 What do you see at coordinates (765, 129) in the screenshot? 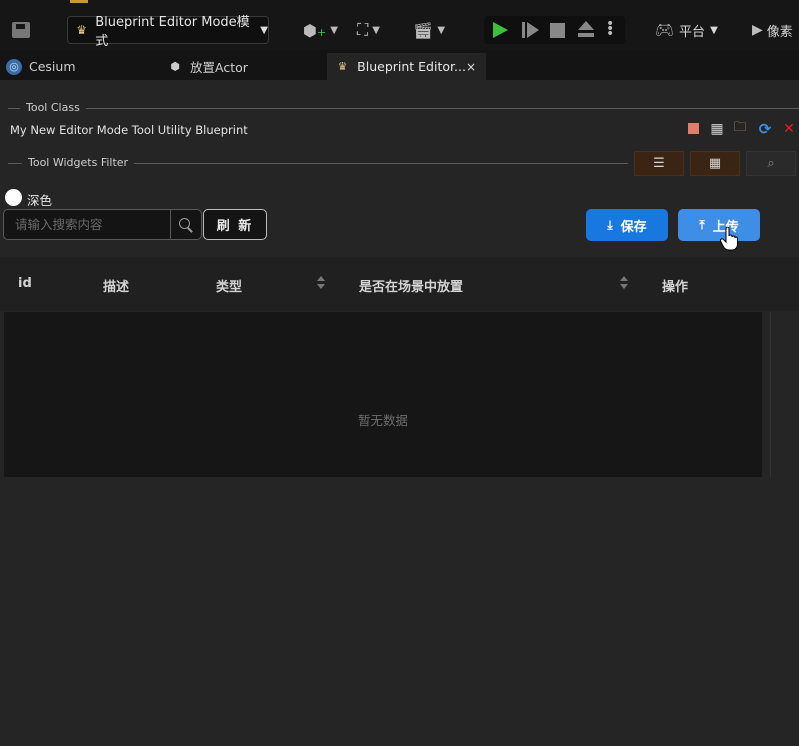
I see `refresh-icon: ⟳` at bounding box center [765, 129].